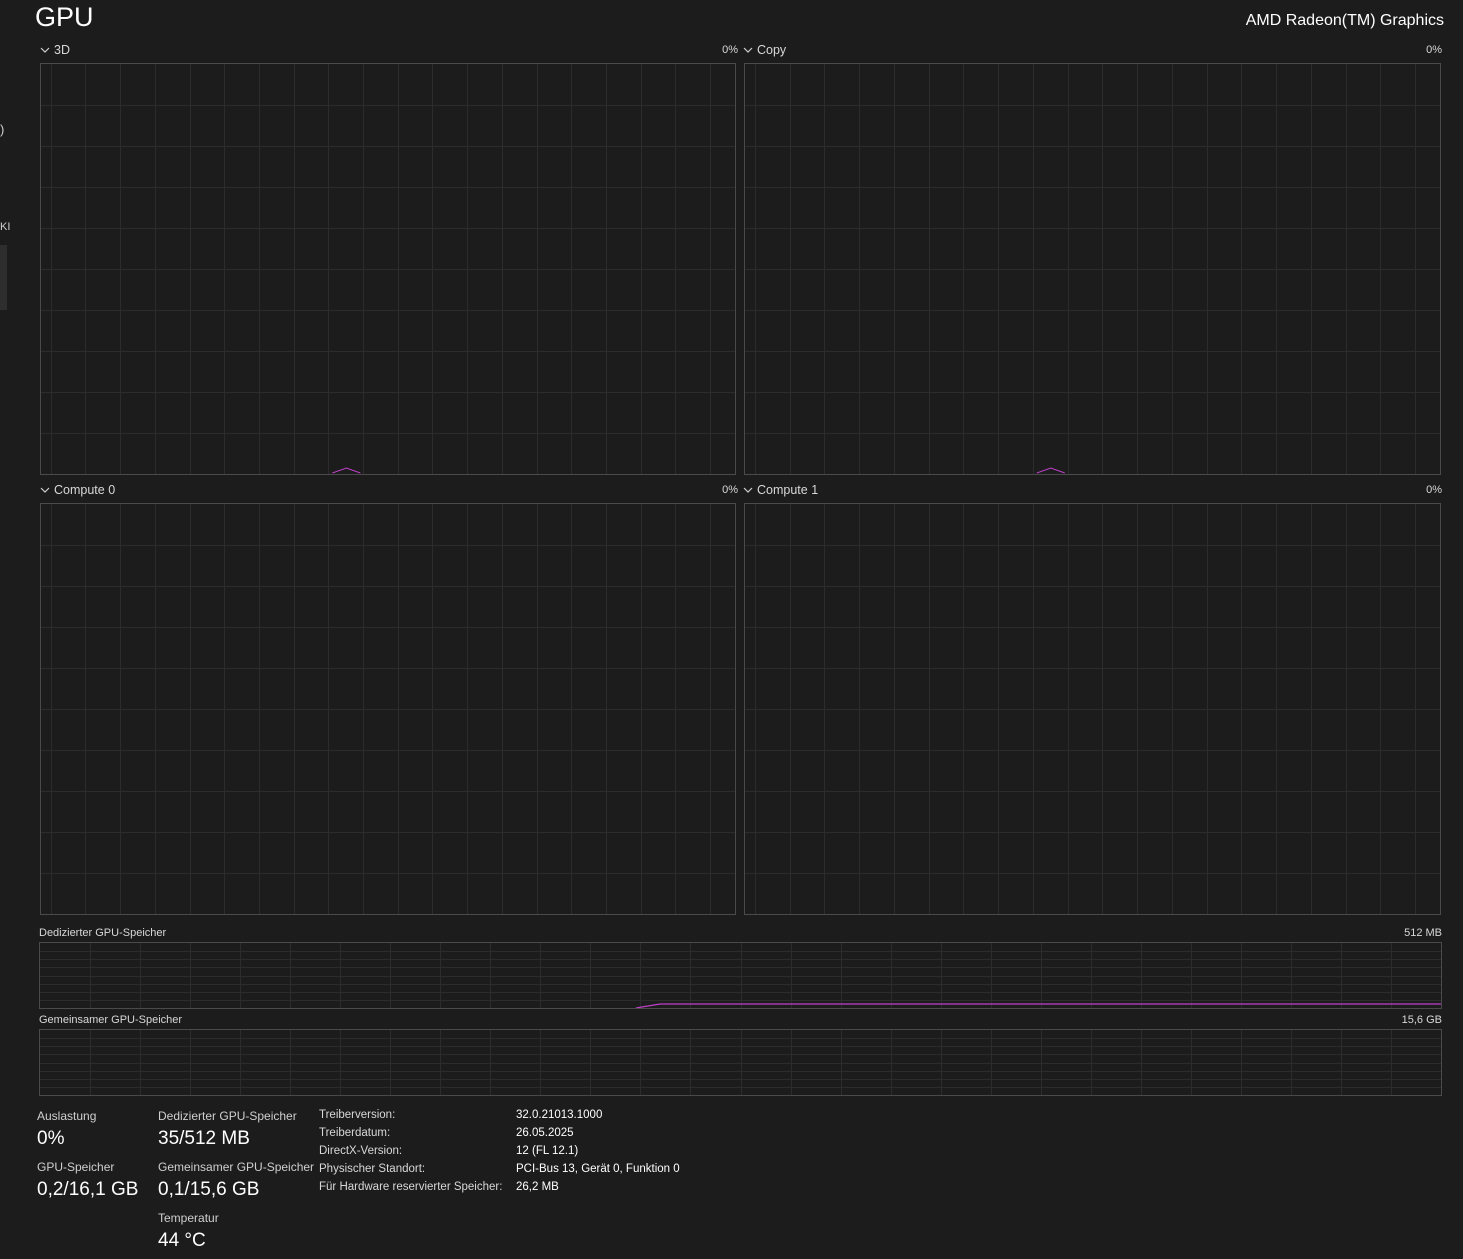  Describe the element at coordinates (1421, 1020) in the screenshot. I see `shared-memory-graph-max: 15,6 GB` at that location.